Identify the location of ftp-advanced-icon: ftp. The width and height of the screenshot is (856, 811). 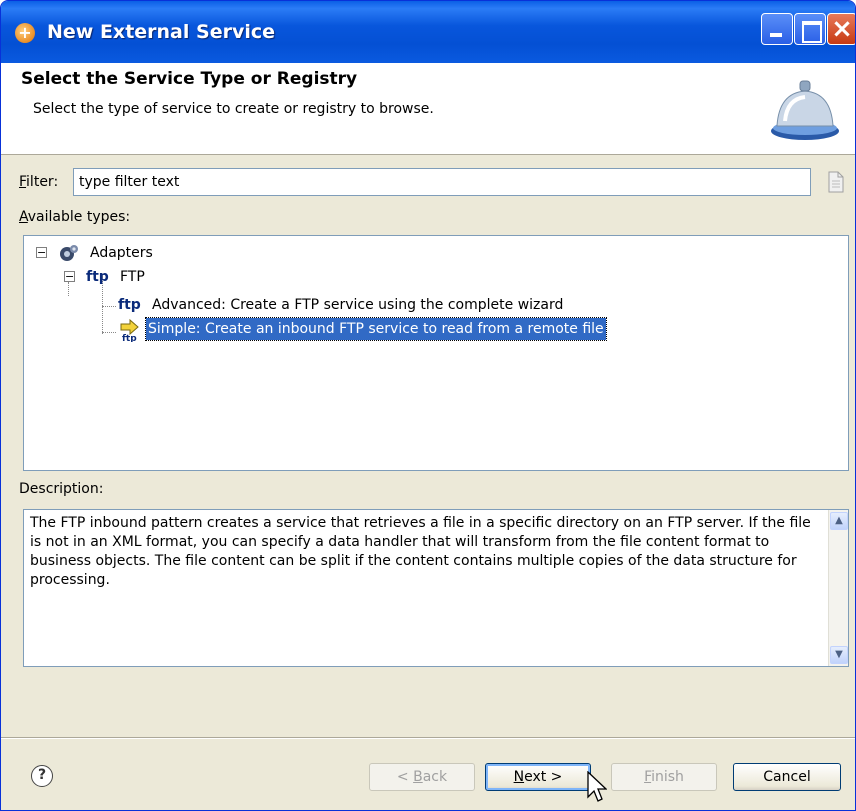
(129, 305).